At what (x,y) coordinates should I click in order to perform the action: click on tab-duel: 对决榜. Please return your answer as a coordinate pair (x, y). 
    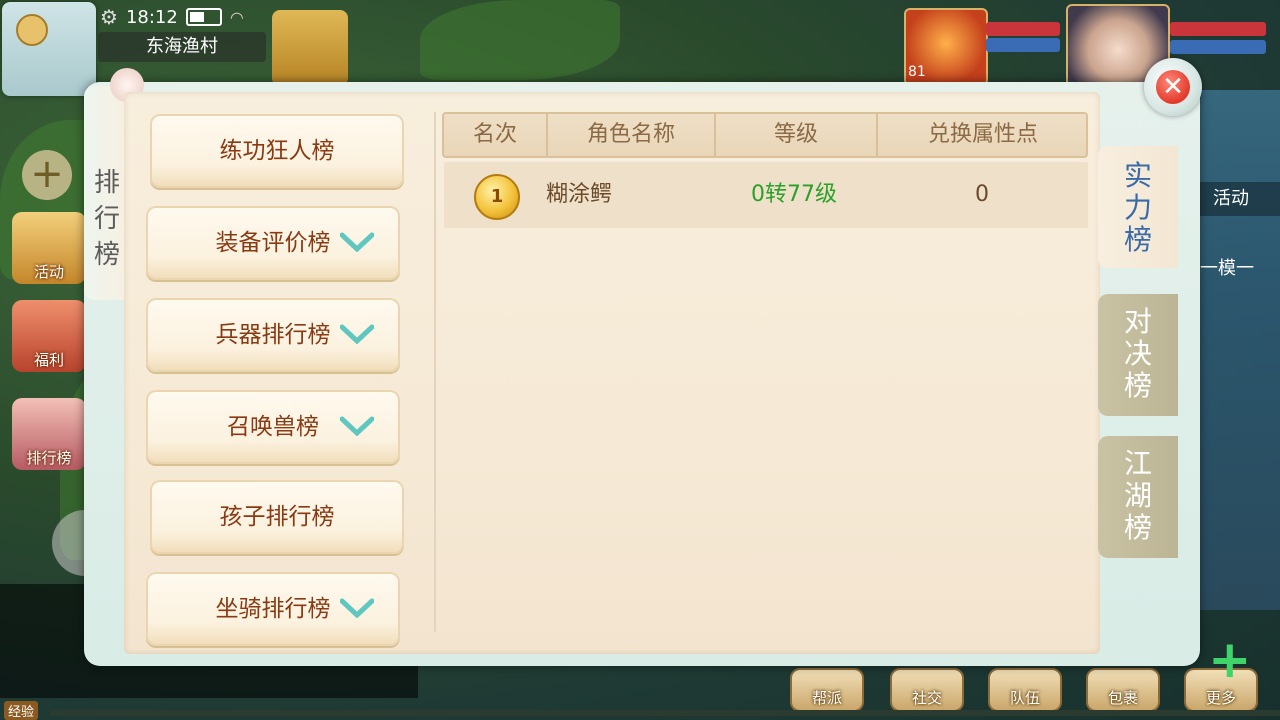
    Looking at the image, I should click on (1138, 355).